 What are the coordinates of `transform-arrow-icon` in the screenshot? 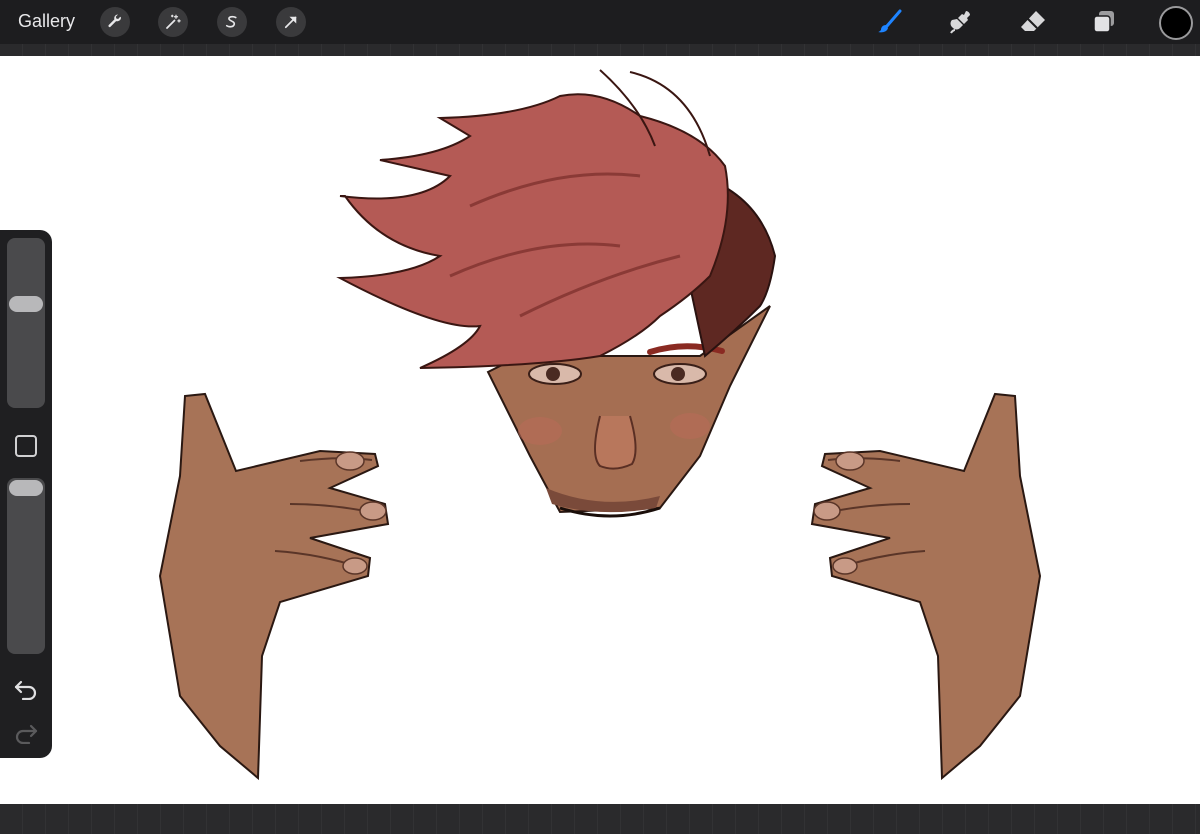 It's located at (290, 22).